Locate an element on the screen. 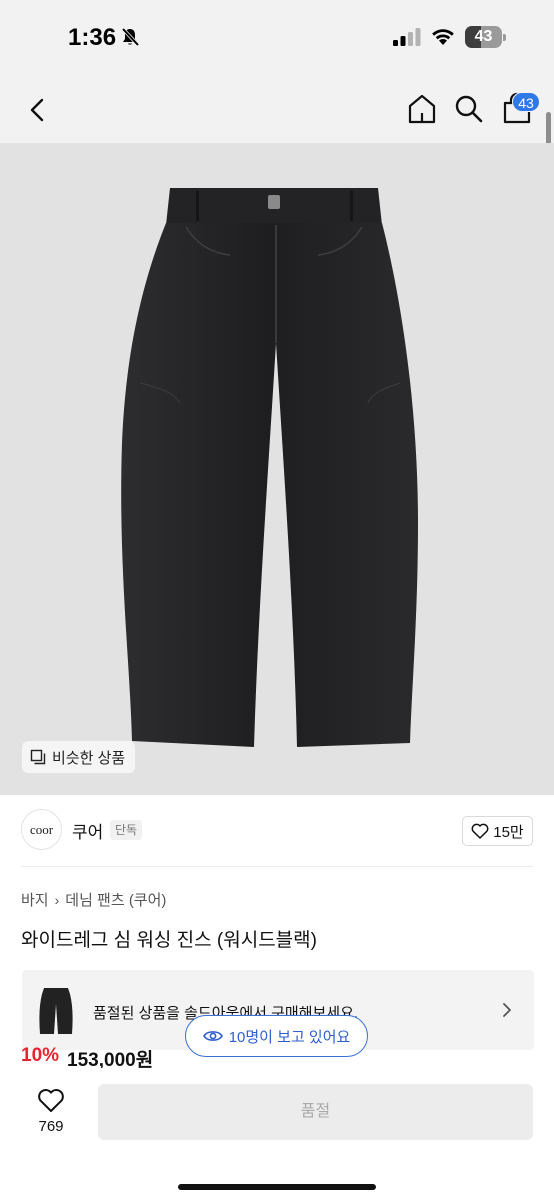 Image resolution: width=554 pixels, height=1200 pixels. similar-products-button: 비슷한 상품 is located at coordinates (79, 757).